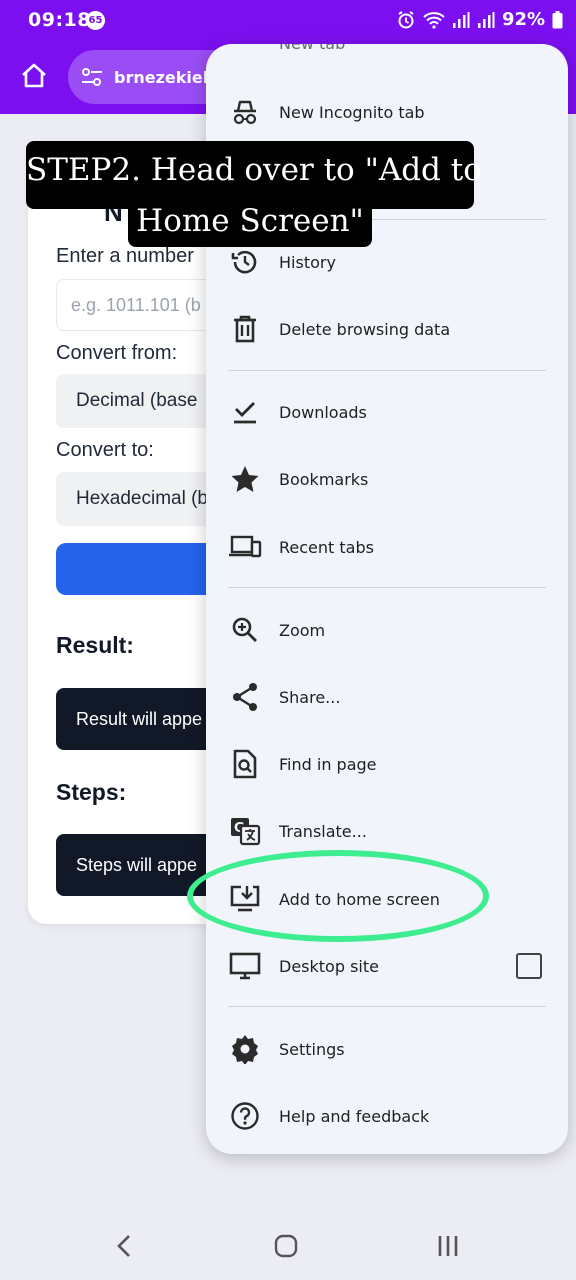 This screenshot has height=1280, width=576. Describe the element at coordinates (245, 966) in the screenshot. I see `desktop-icon` at that location.